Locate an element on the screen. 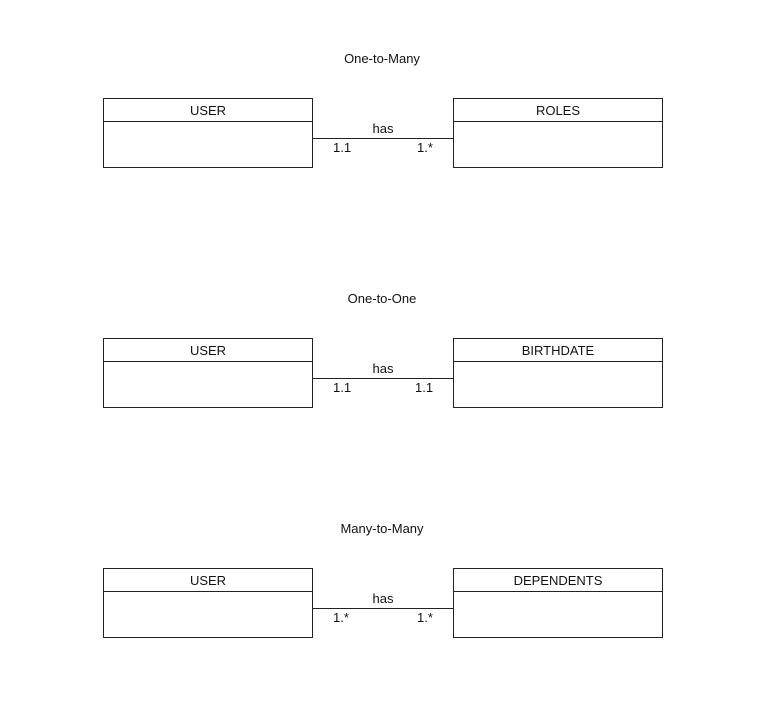 Image resolution: width=764 pixels, height=725 pixels. roles-entity: ROLES is located at coordinates (558, 133).